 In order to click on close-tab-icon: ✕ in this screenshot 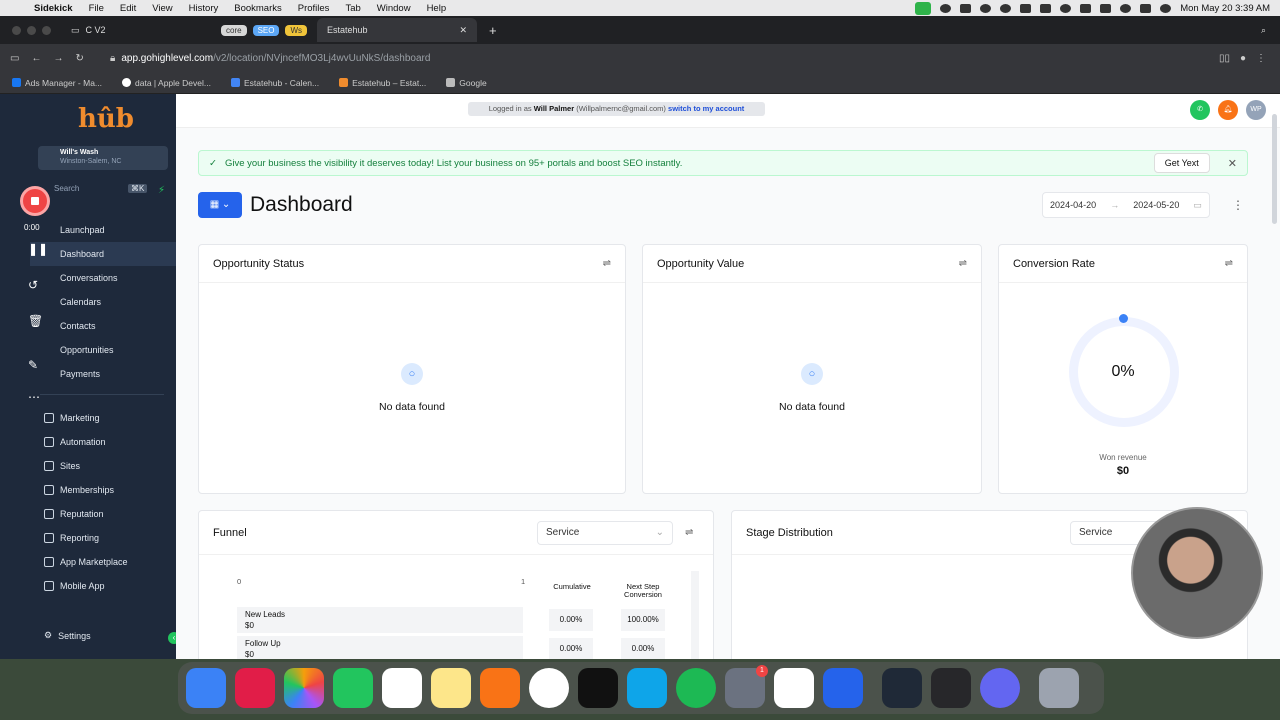, I will do `click(463, 30)`.